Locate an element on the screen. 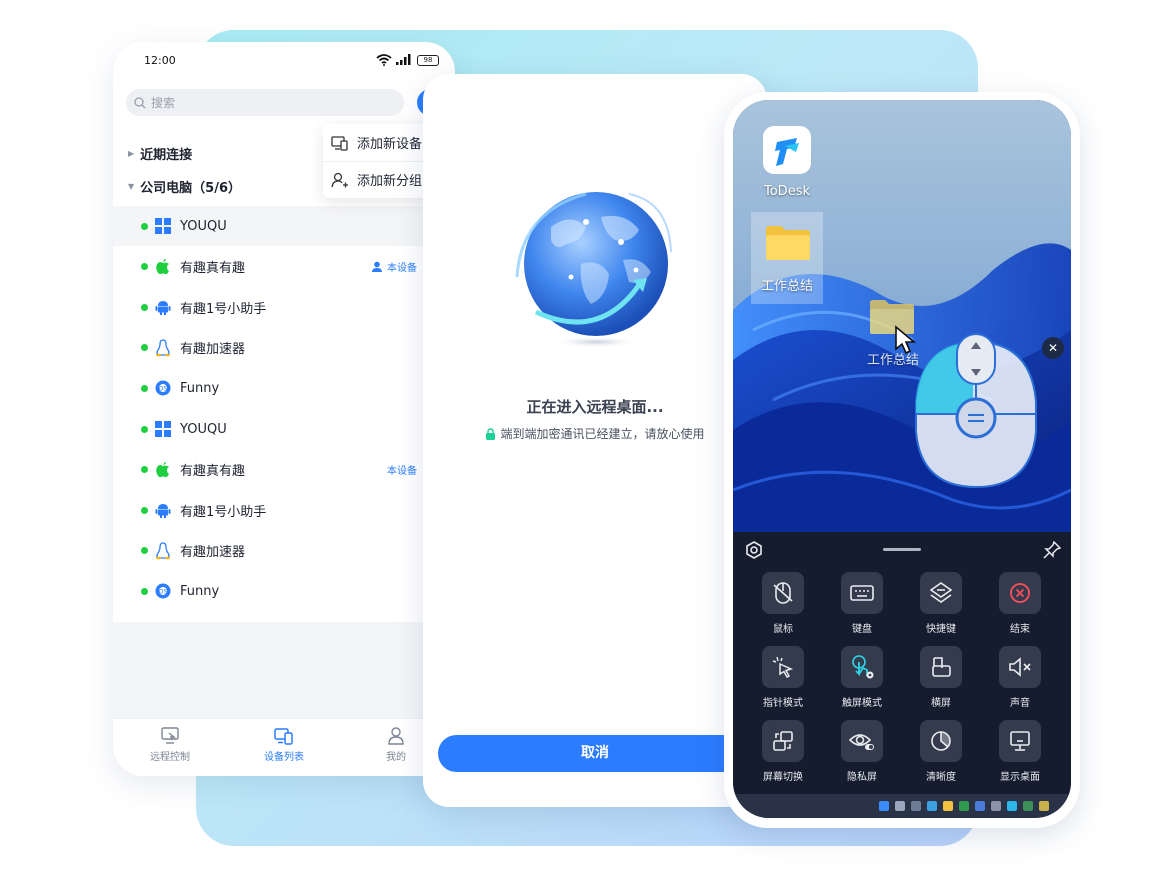 The height and width of the screenshot is (880, 1160). tab-device-list: 设备列表 is located at coordinates (284, 745).